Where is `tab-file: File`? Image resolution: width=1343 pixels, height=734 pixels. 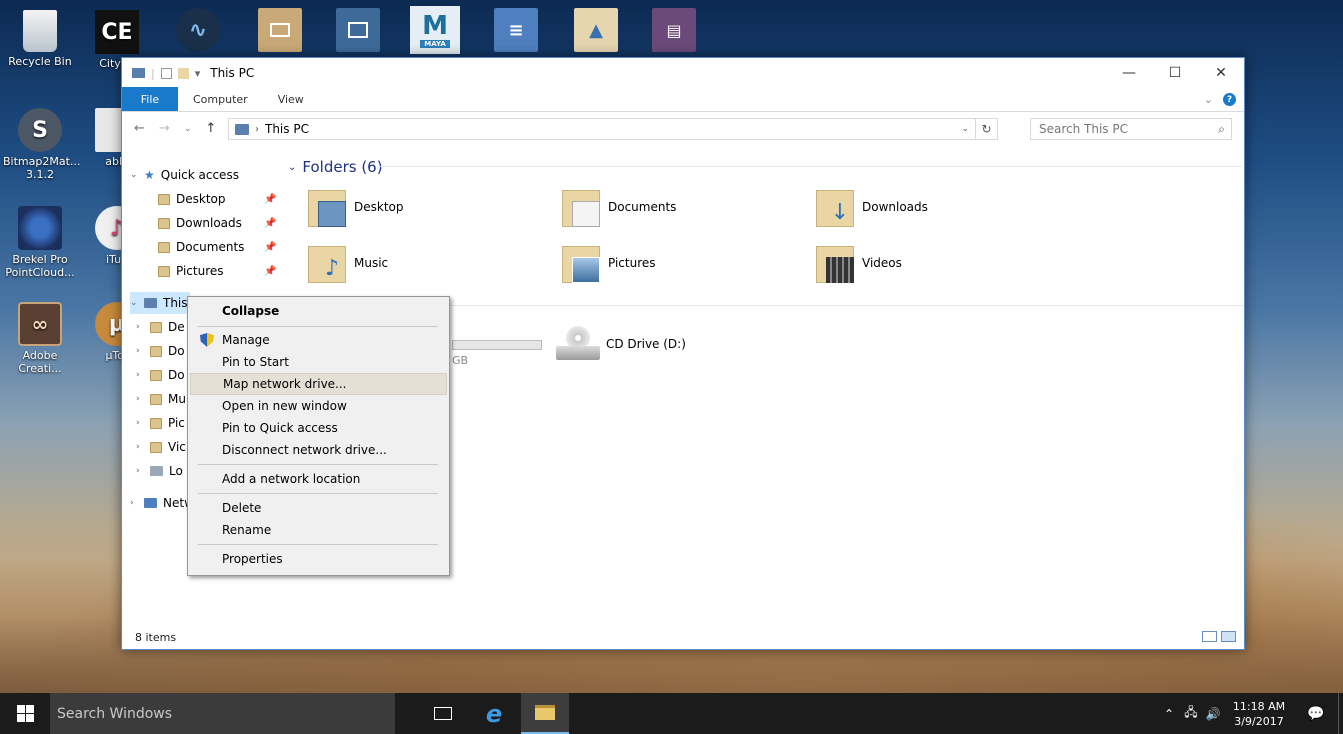 tab-file: File is located at coordinates (150, 99).